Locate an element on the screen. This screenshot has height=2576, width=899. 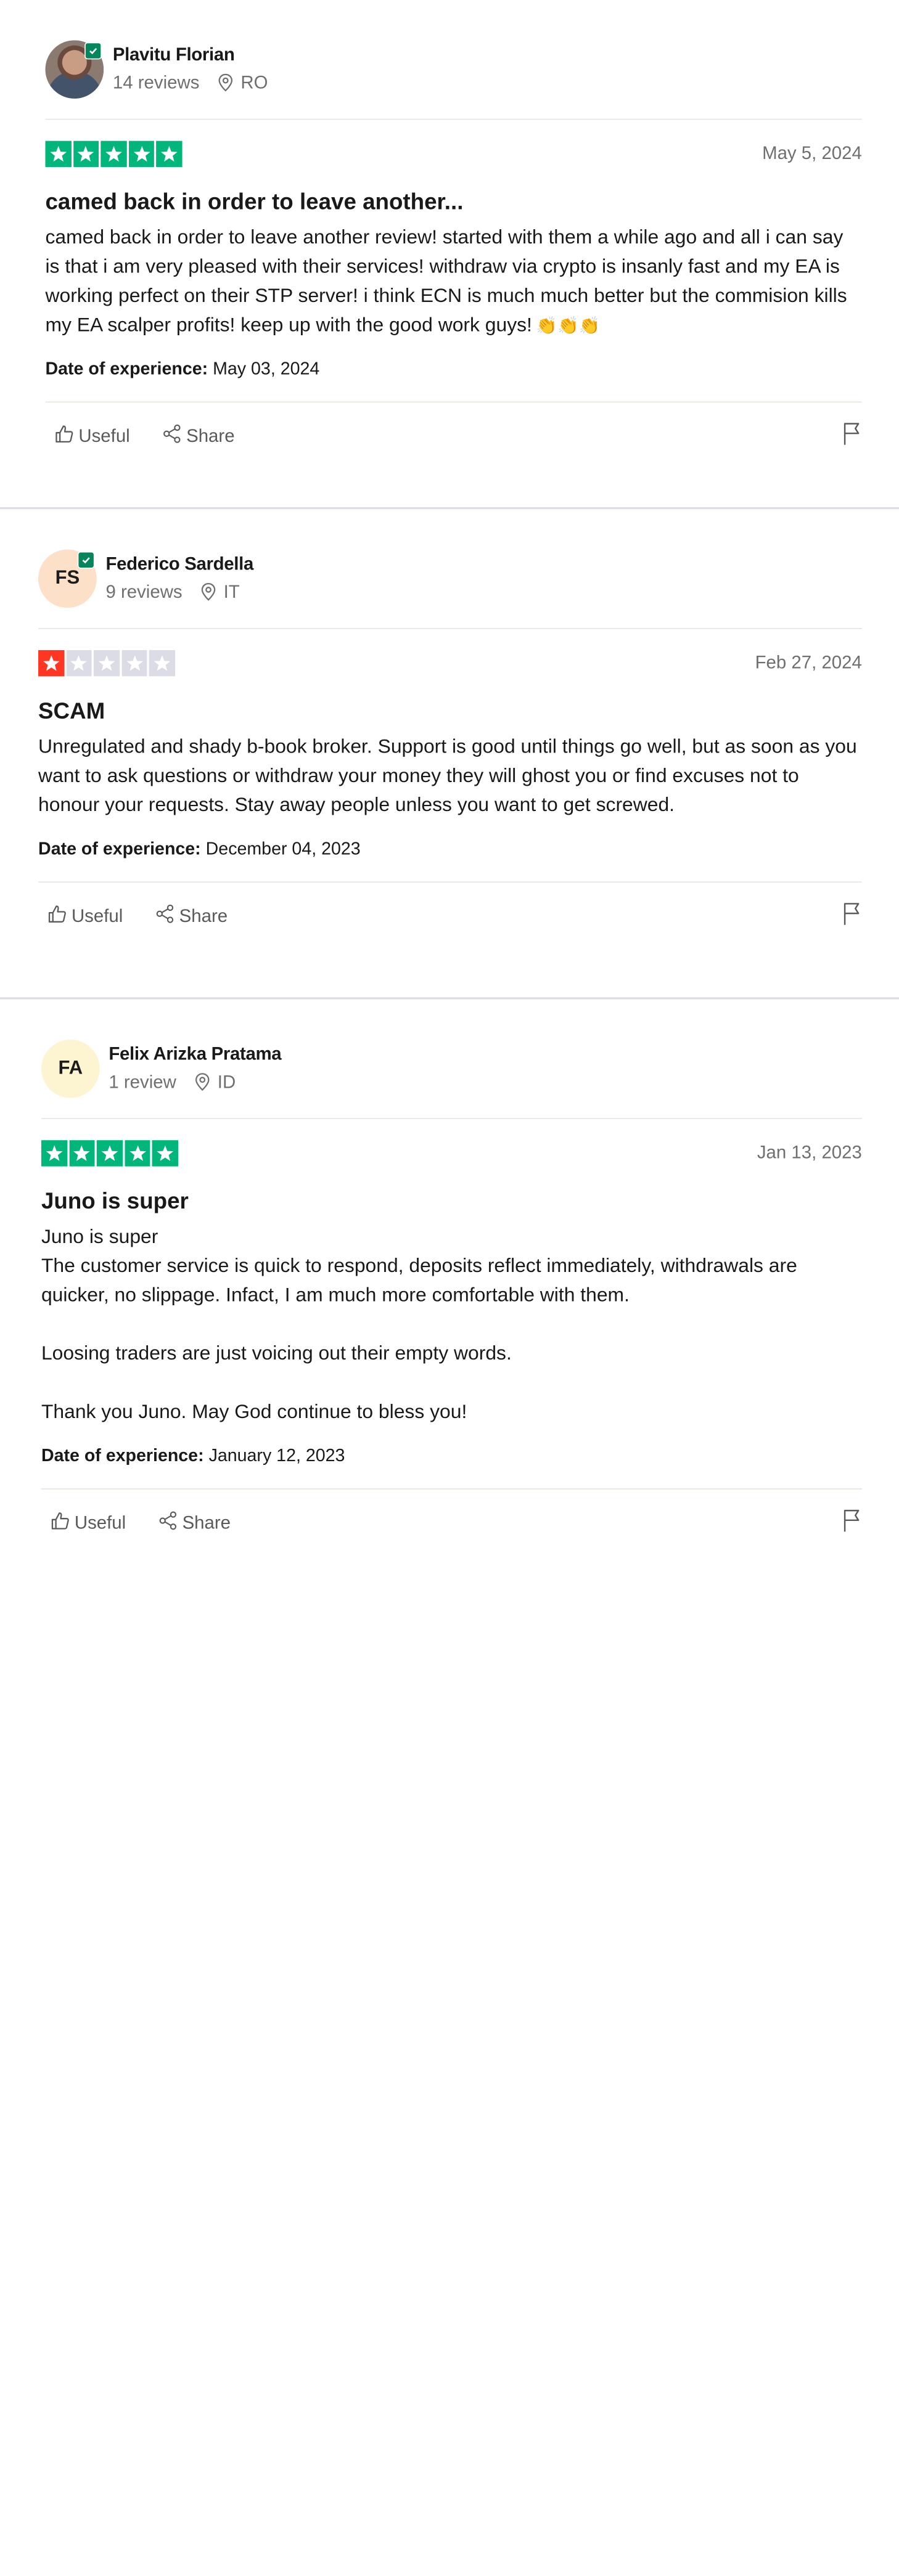
reviewer-header: Plavitu Florian 14 reviews RO is located at coordinates (453, 69).